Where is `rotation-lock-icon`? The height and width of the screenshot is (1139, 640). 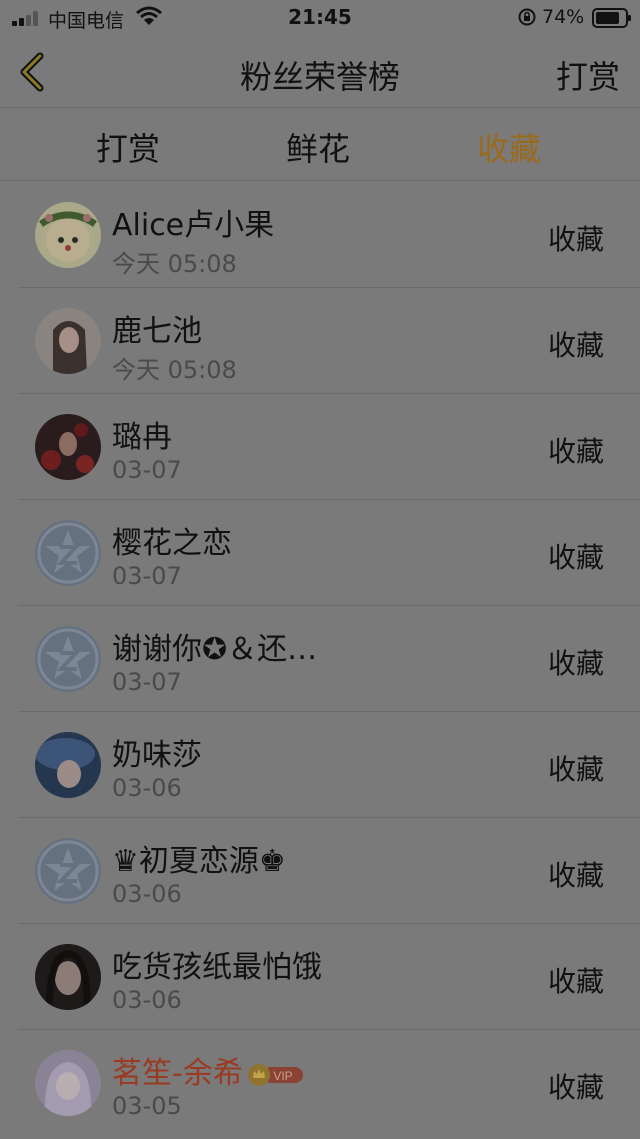 rotation-lock-icon is located at coordinates (527, 17).